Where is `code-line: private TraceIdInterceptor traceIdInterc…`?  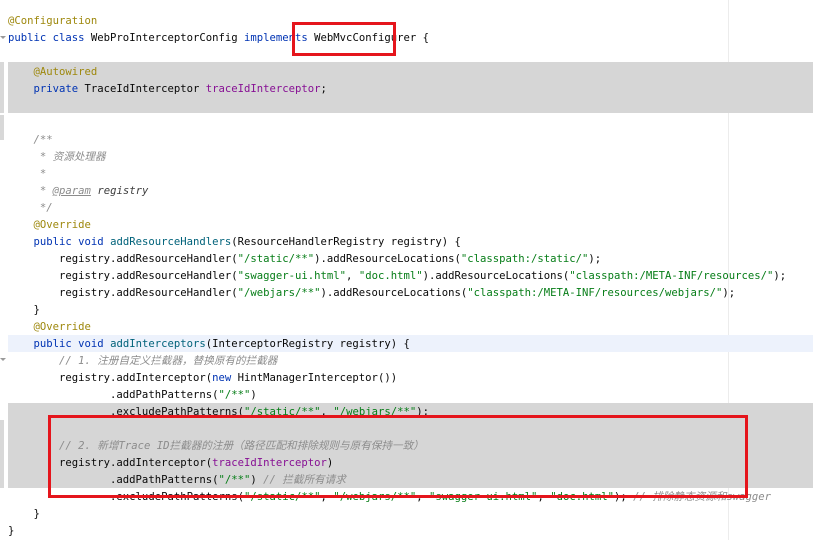 code-line: private TraceIdInterceptor traceIdInterc… is located at coordinates (167, 89).